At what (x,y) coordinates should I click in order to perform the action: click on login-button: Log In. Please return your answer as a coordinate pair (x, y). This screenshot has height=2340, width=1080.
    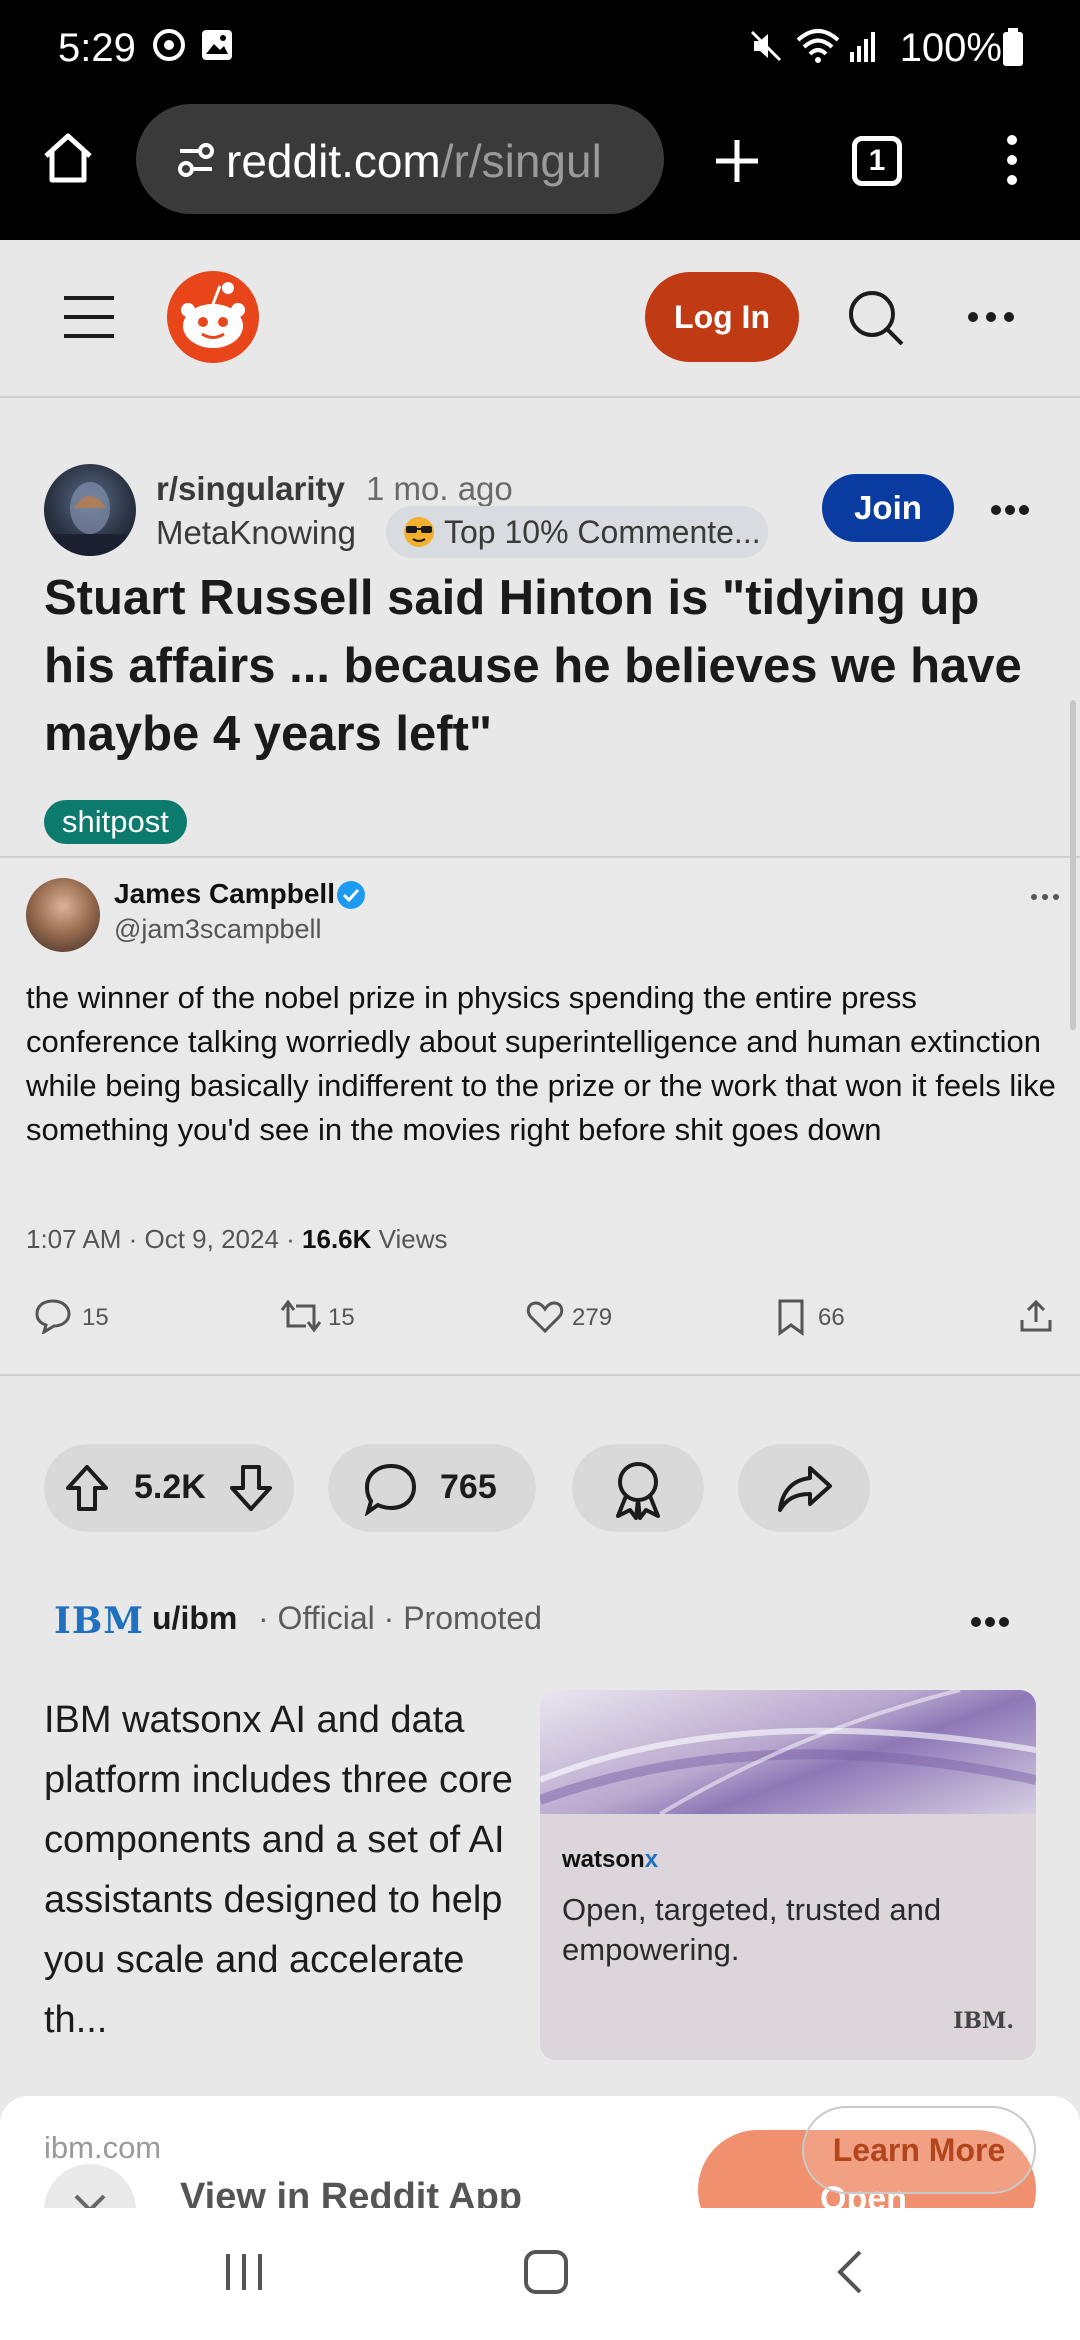
    Looking at the image, I should click on (722, 317).